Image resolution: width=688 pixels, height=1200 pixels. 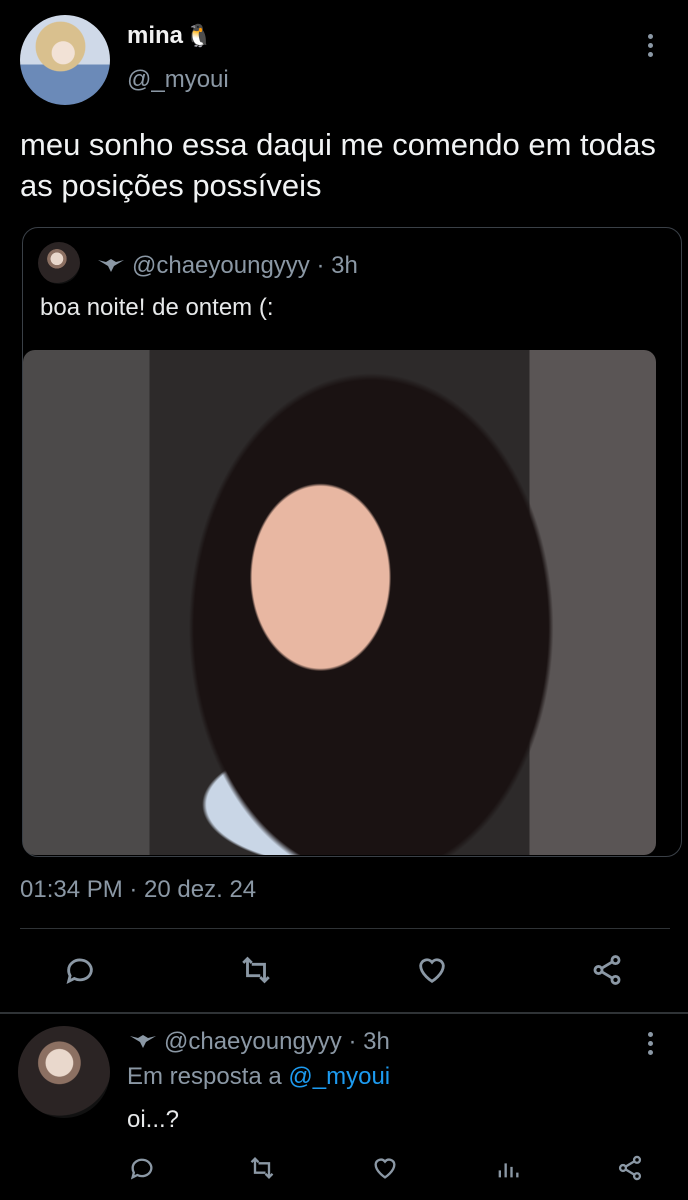 What do you see at coordinates (508, 1168) in the screenshot?
I see `analytics-icon` at bounding box center [508, 1168].